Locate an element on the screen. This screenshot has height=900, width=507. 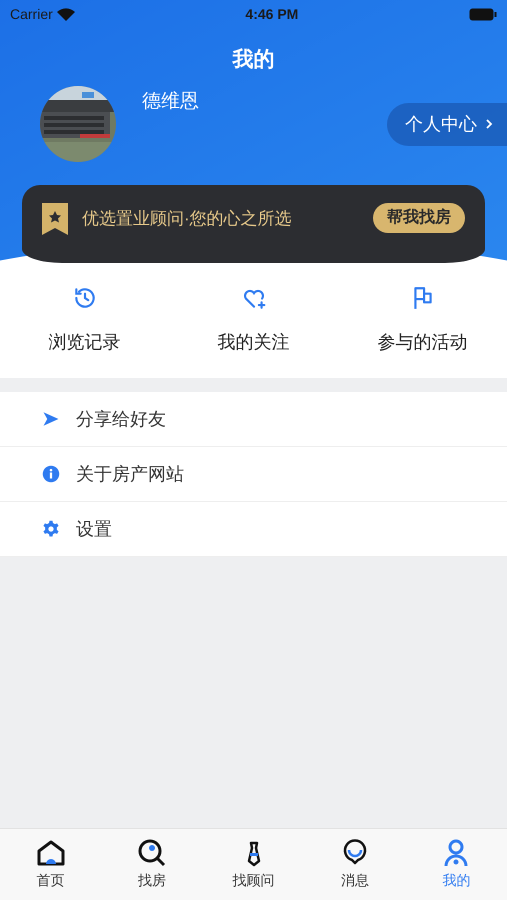
home-icon is located at coordinates (51, 853).